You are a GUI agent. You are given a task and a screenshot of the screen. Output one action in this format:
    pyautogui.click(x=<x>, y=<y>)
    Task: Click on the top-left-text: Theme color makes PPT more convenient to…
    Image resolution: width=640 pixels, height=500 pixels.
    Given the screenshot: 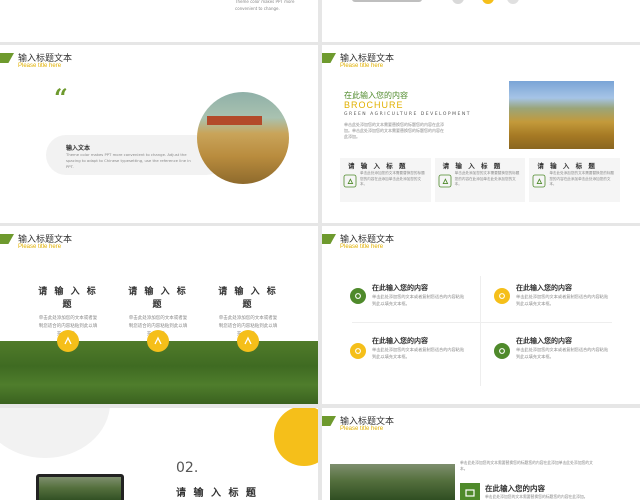 What is the action you would take?
    pyautogui.click(x=265, y=5)
    